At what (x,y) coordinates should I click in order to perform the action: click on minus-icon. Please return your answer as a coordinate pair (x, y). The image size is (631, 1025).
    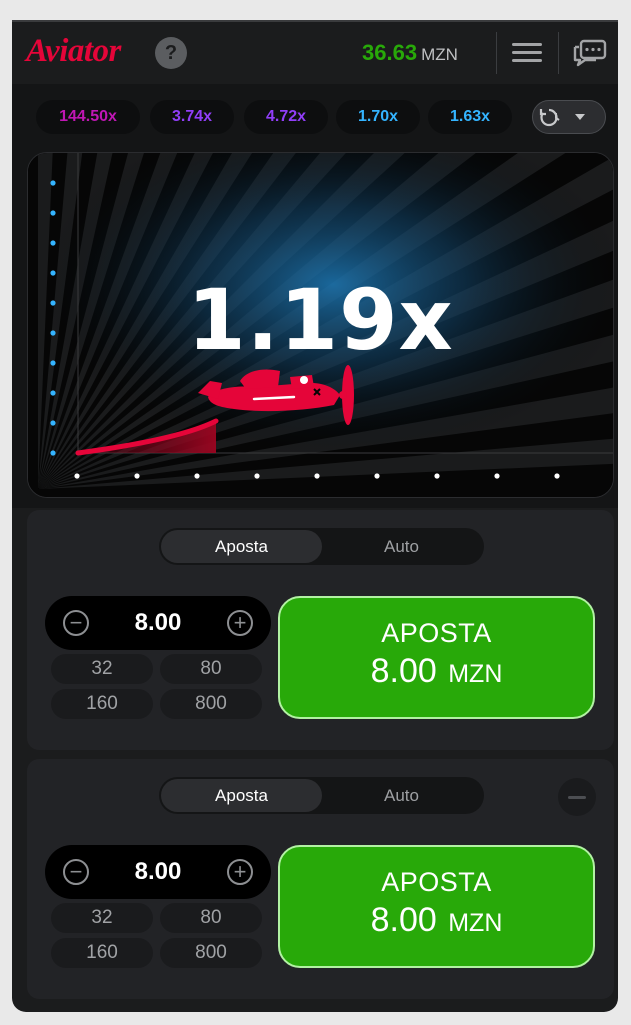
    Looking at the image, I should click on (577, 797).